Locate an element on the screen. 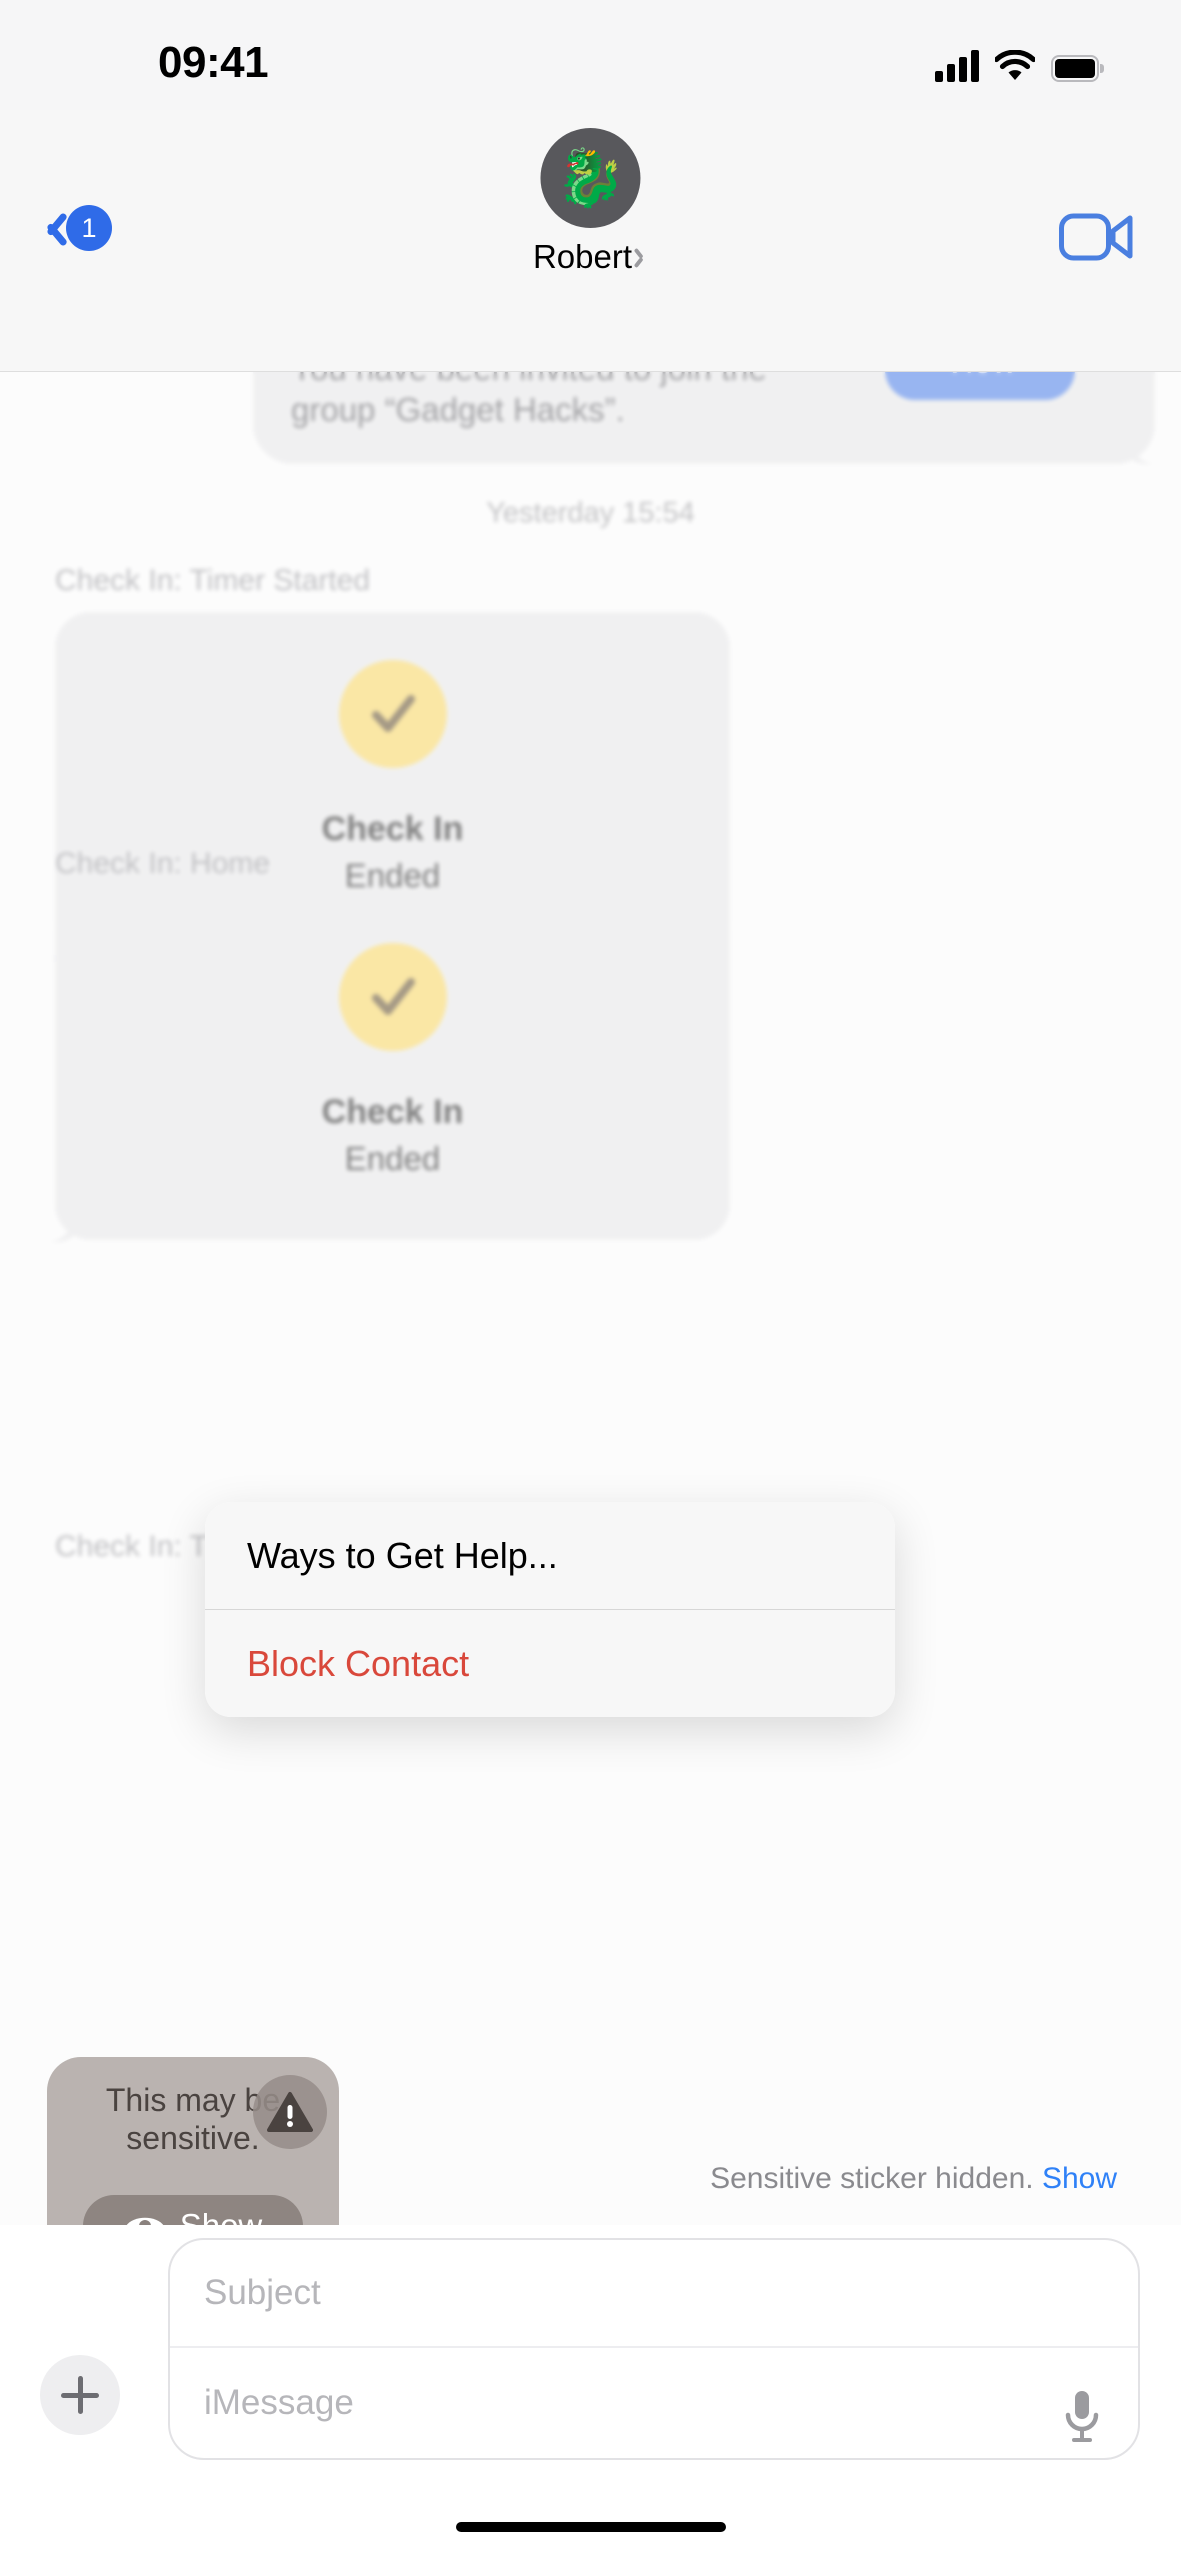 The width and height of the screenshot is (1181, 2560). contact-name-row: Robert is located at coordinates (590, 257).